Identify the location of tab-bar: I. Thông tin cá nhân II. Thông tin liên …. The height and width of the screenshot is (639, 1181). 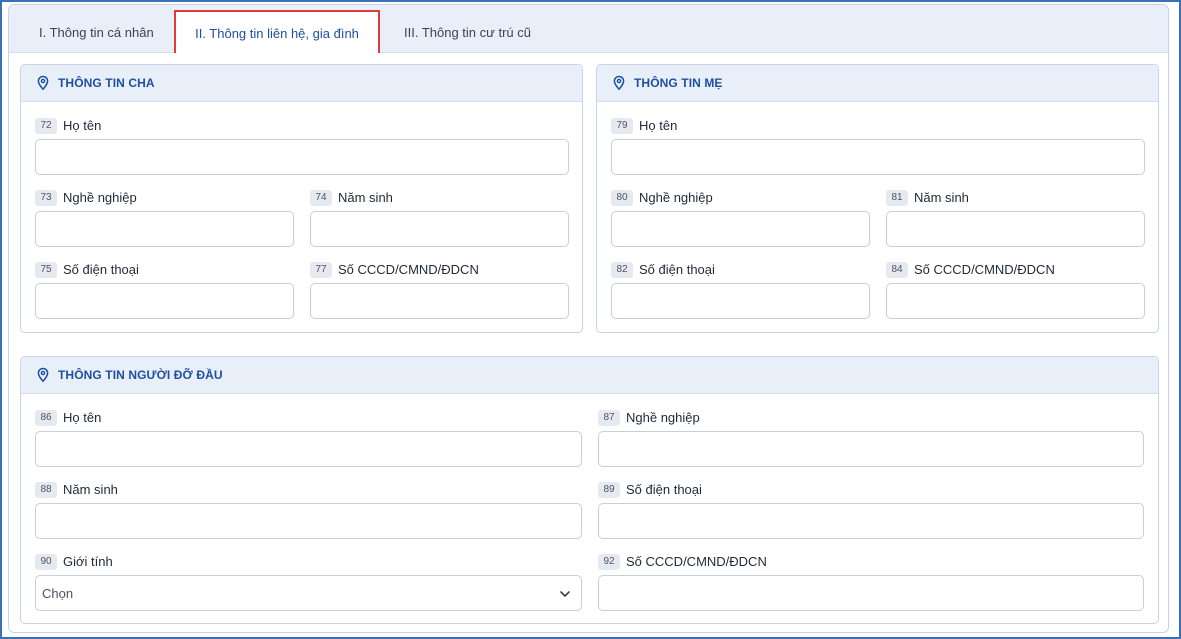
(588, 29).